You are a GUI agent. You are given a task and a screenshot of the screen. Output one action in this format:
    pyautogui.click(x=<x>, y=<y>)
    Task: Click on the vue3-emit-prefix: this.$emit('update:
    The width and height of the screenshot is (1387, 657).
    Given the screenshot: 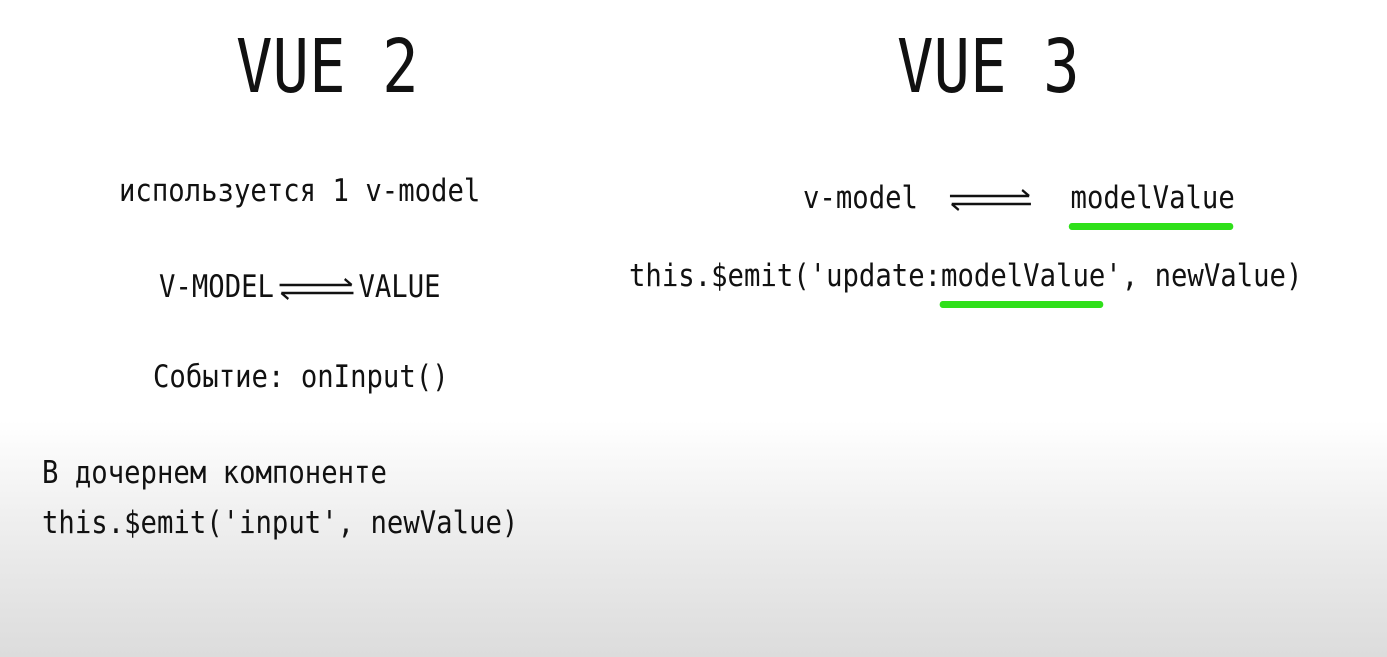 What is the action you would take?
    pyautogui.click(x=785, y=276)
    